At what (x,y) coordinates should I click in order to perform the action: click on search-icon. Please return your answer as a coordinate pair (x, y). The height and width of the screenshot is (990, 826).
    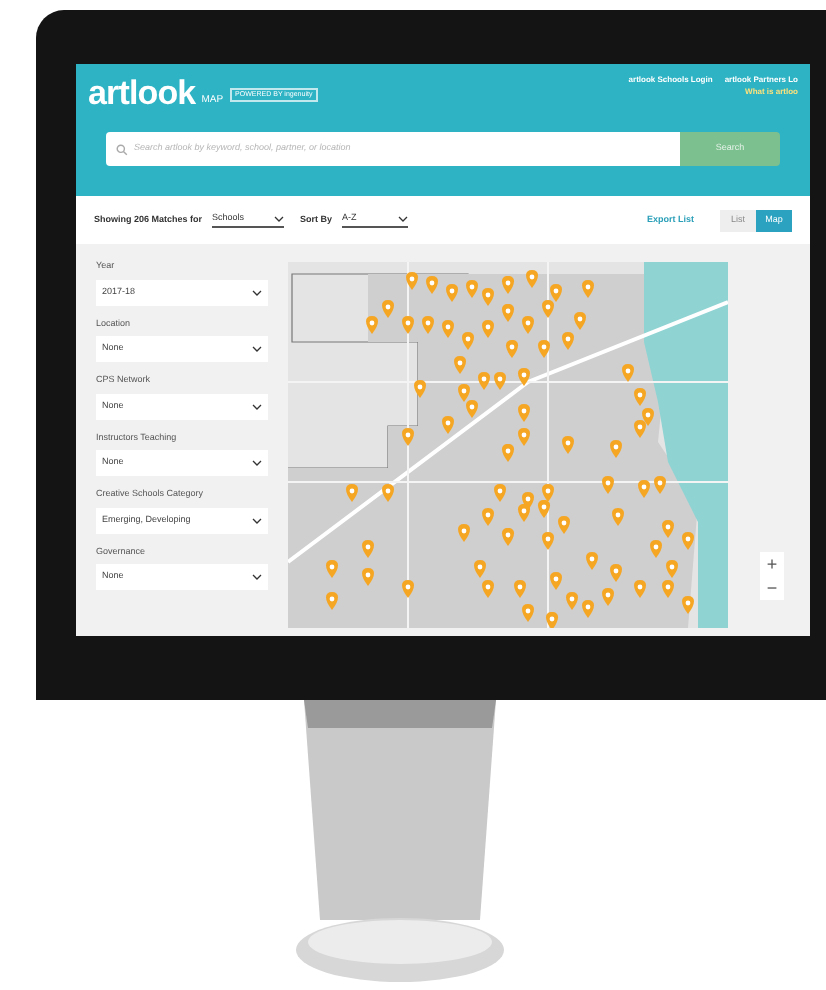
    Looking at the image, I should click on (122, 149).